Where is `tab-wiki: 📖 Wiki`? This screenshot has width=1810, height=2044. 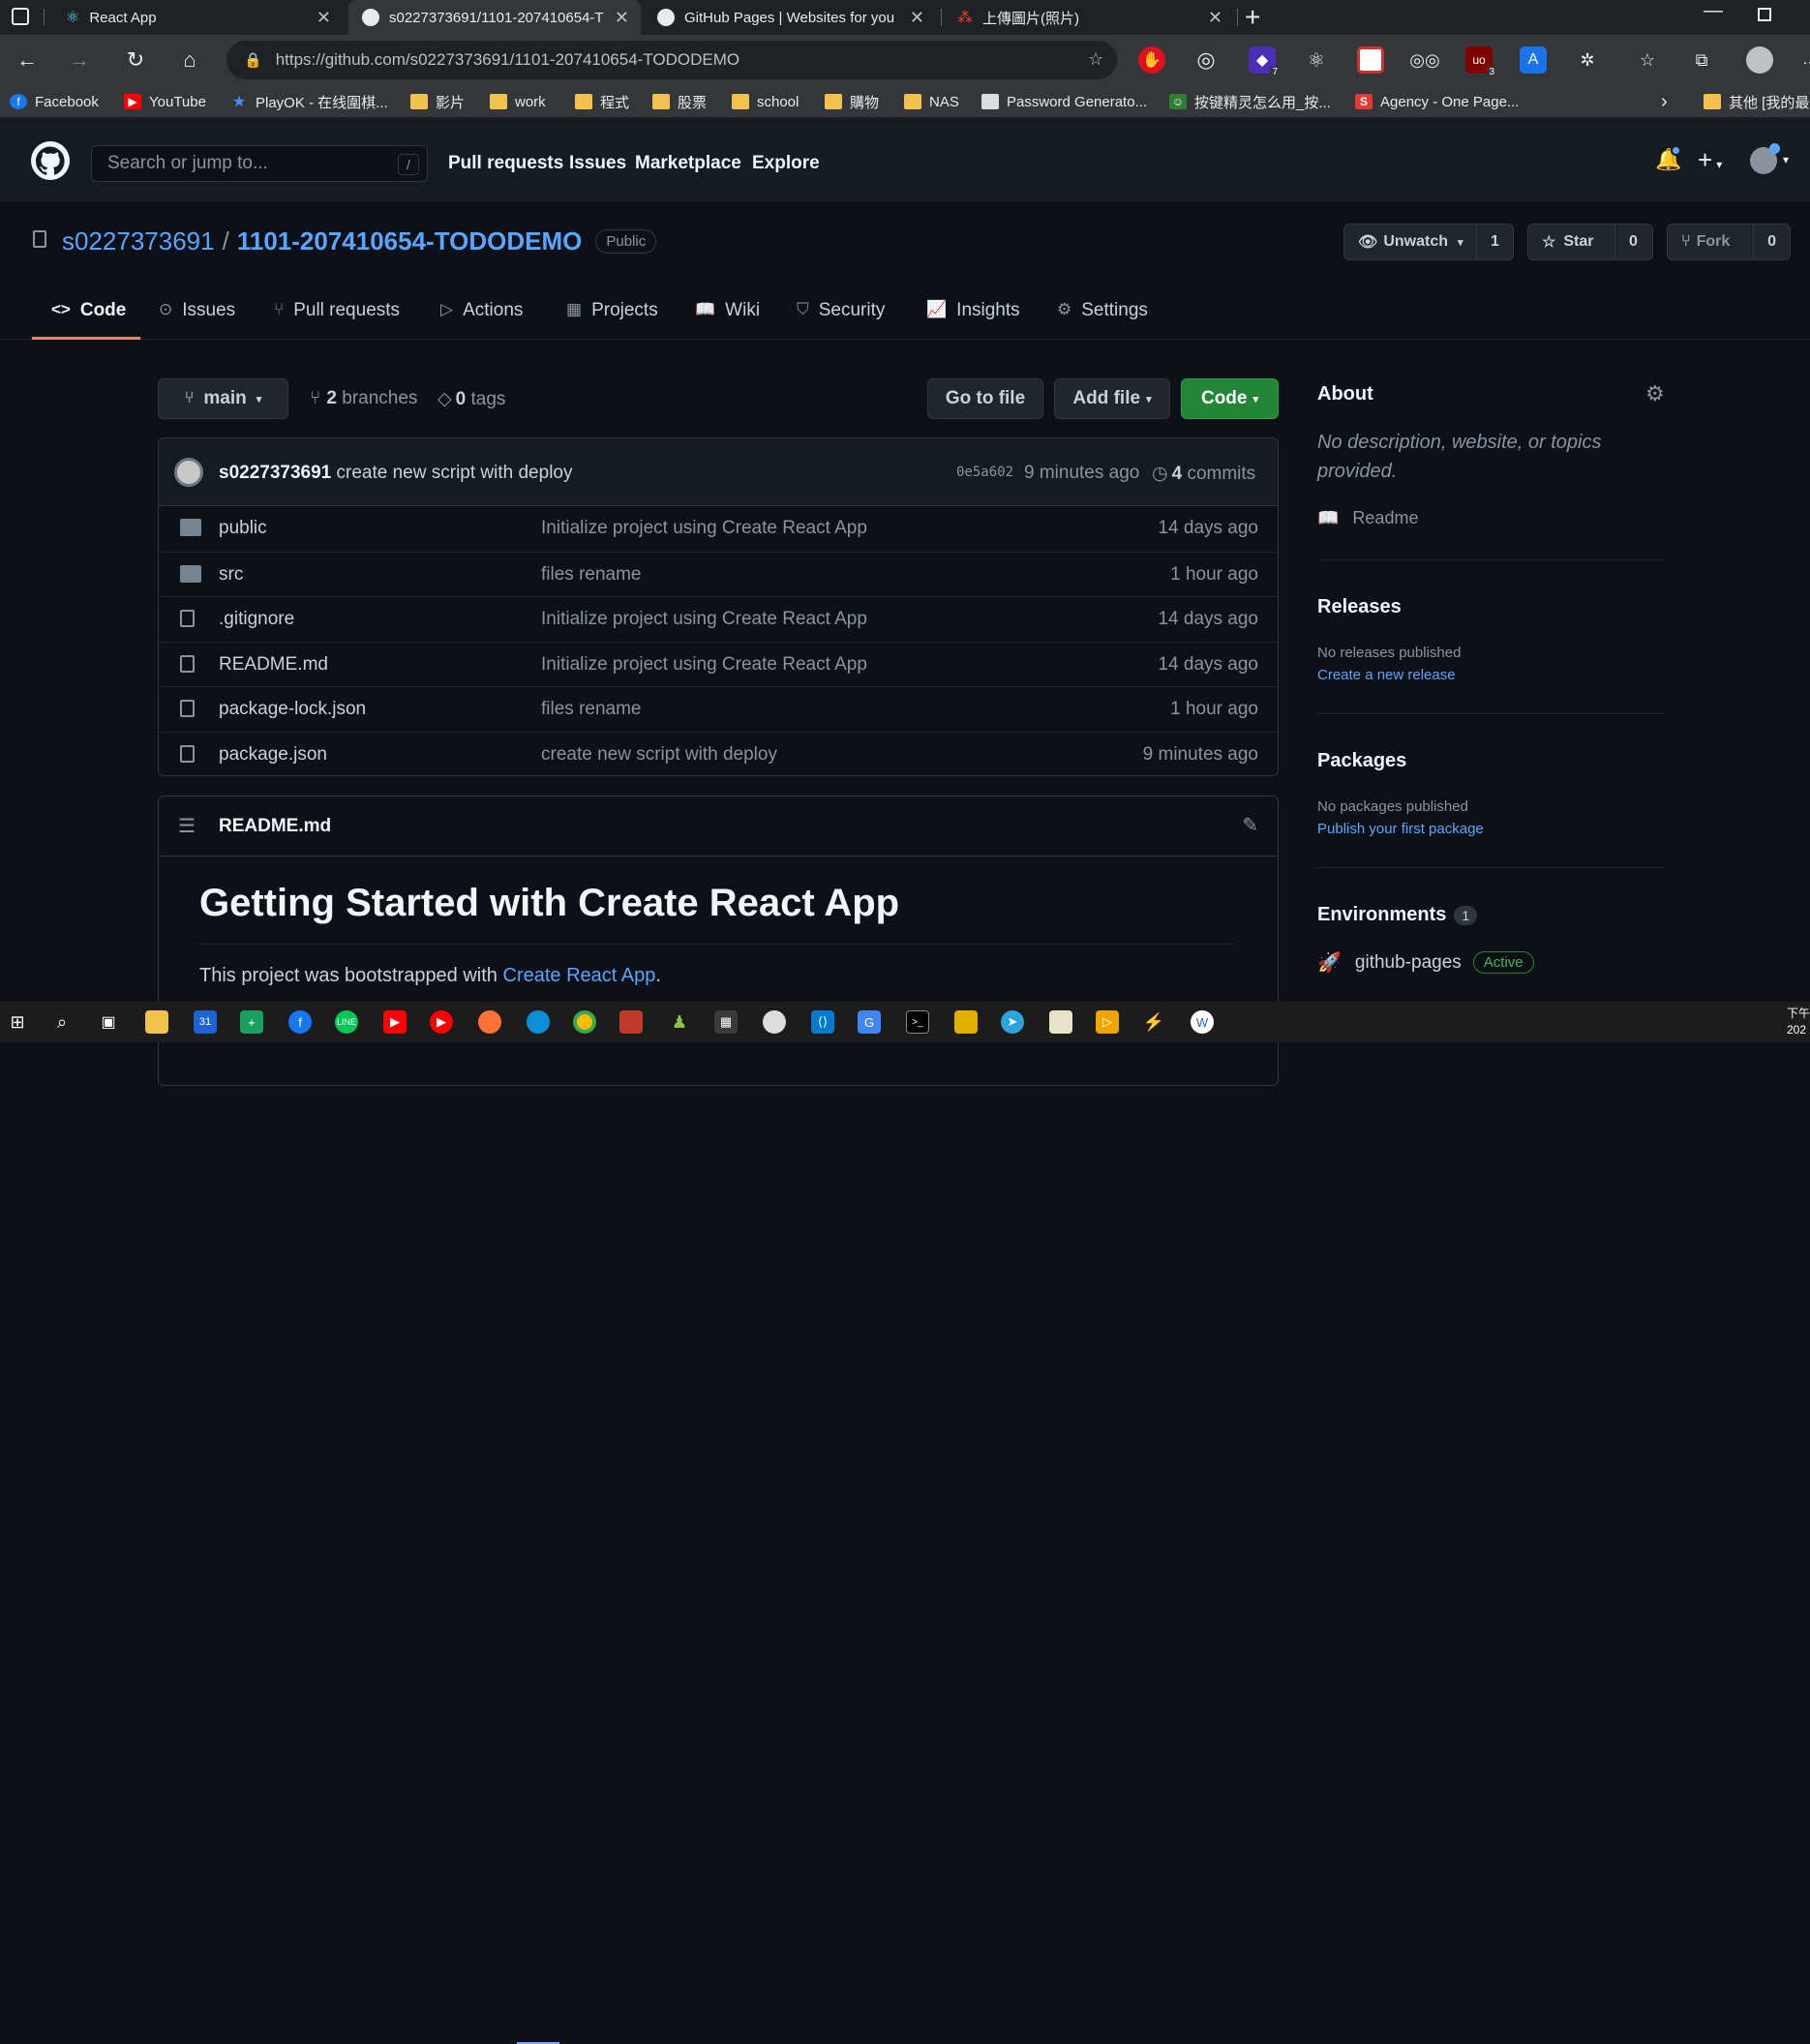
tab-wiki: 📖 Wiki is located at coordinates (727, 320).